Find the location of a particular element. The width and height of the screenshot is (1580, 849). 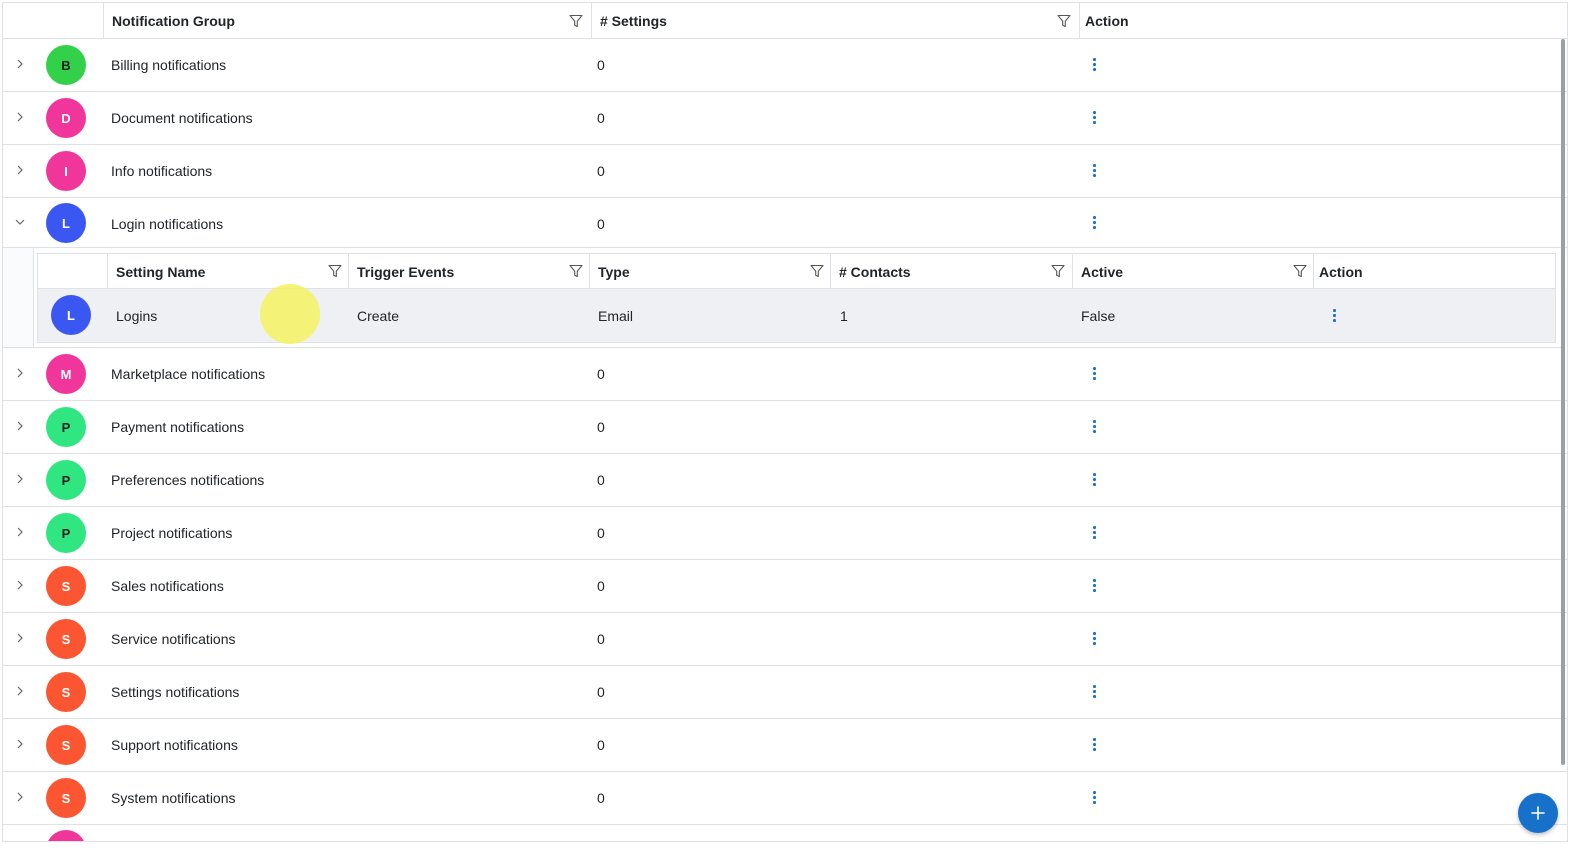

subheader-type: Type is located at coordinates (709, 271).